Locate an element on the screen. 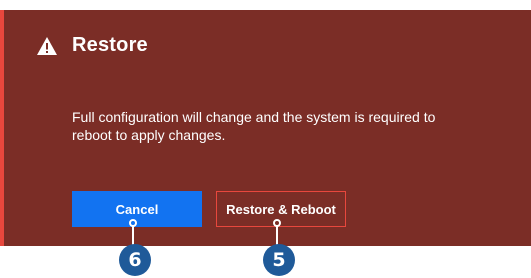 The image size is (531, 278). callout-badge-restore: 5 is located at coordinates (279, 260).